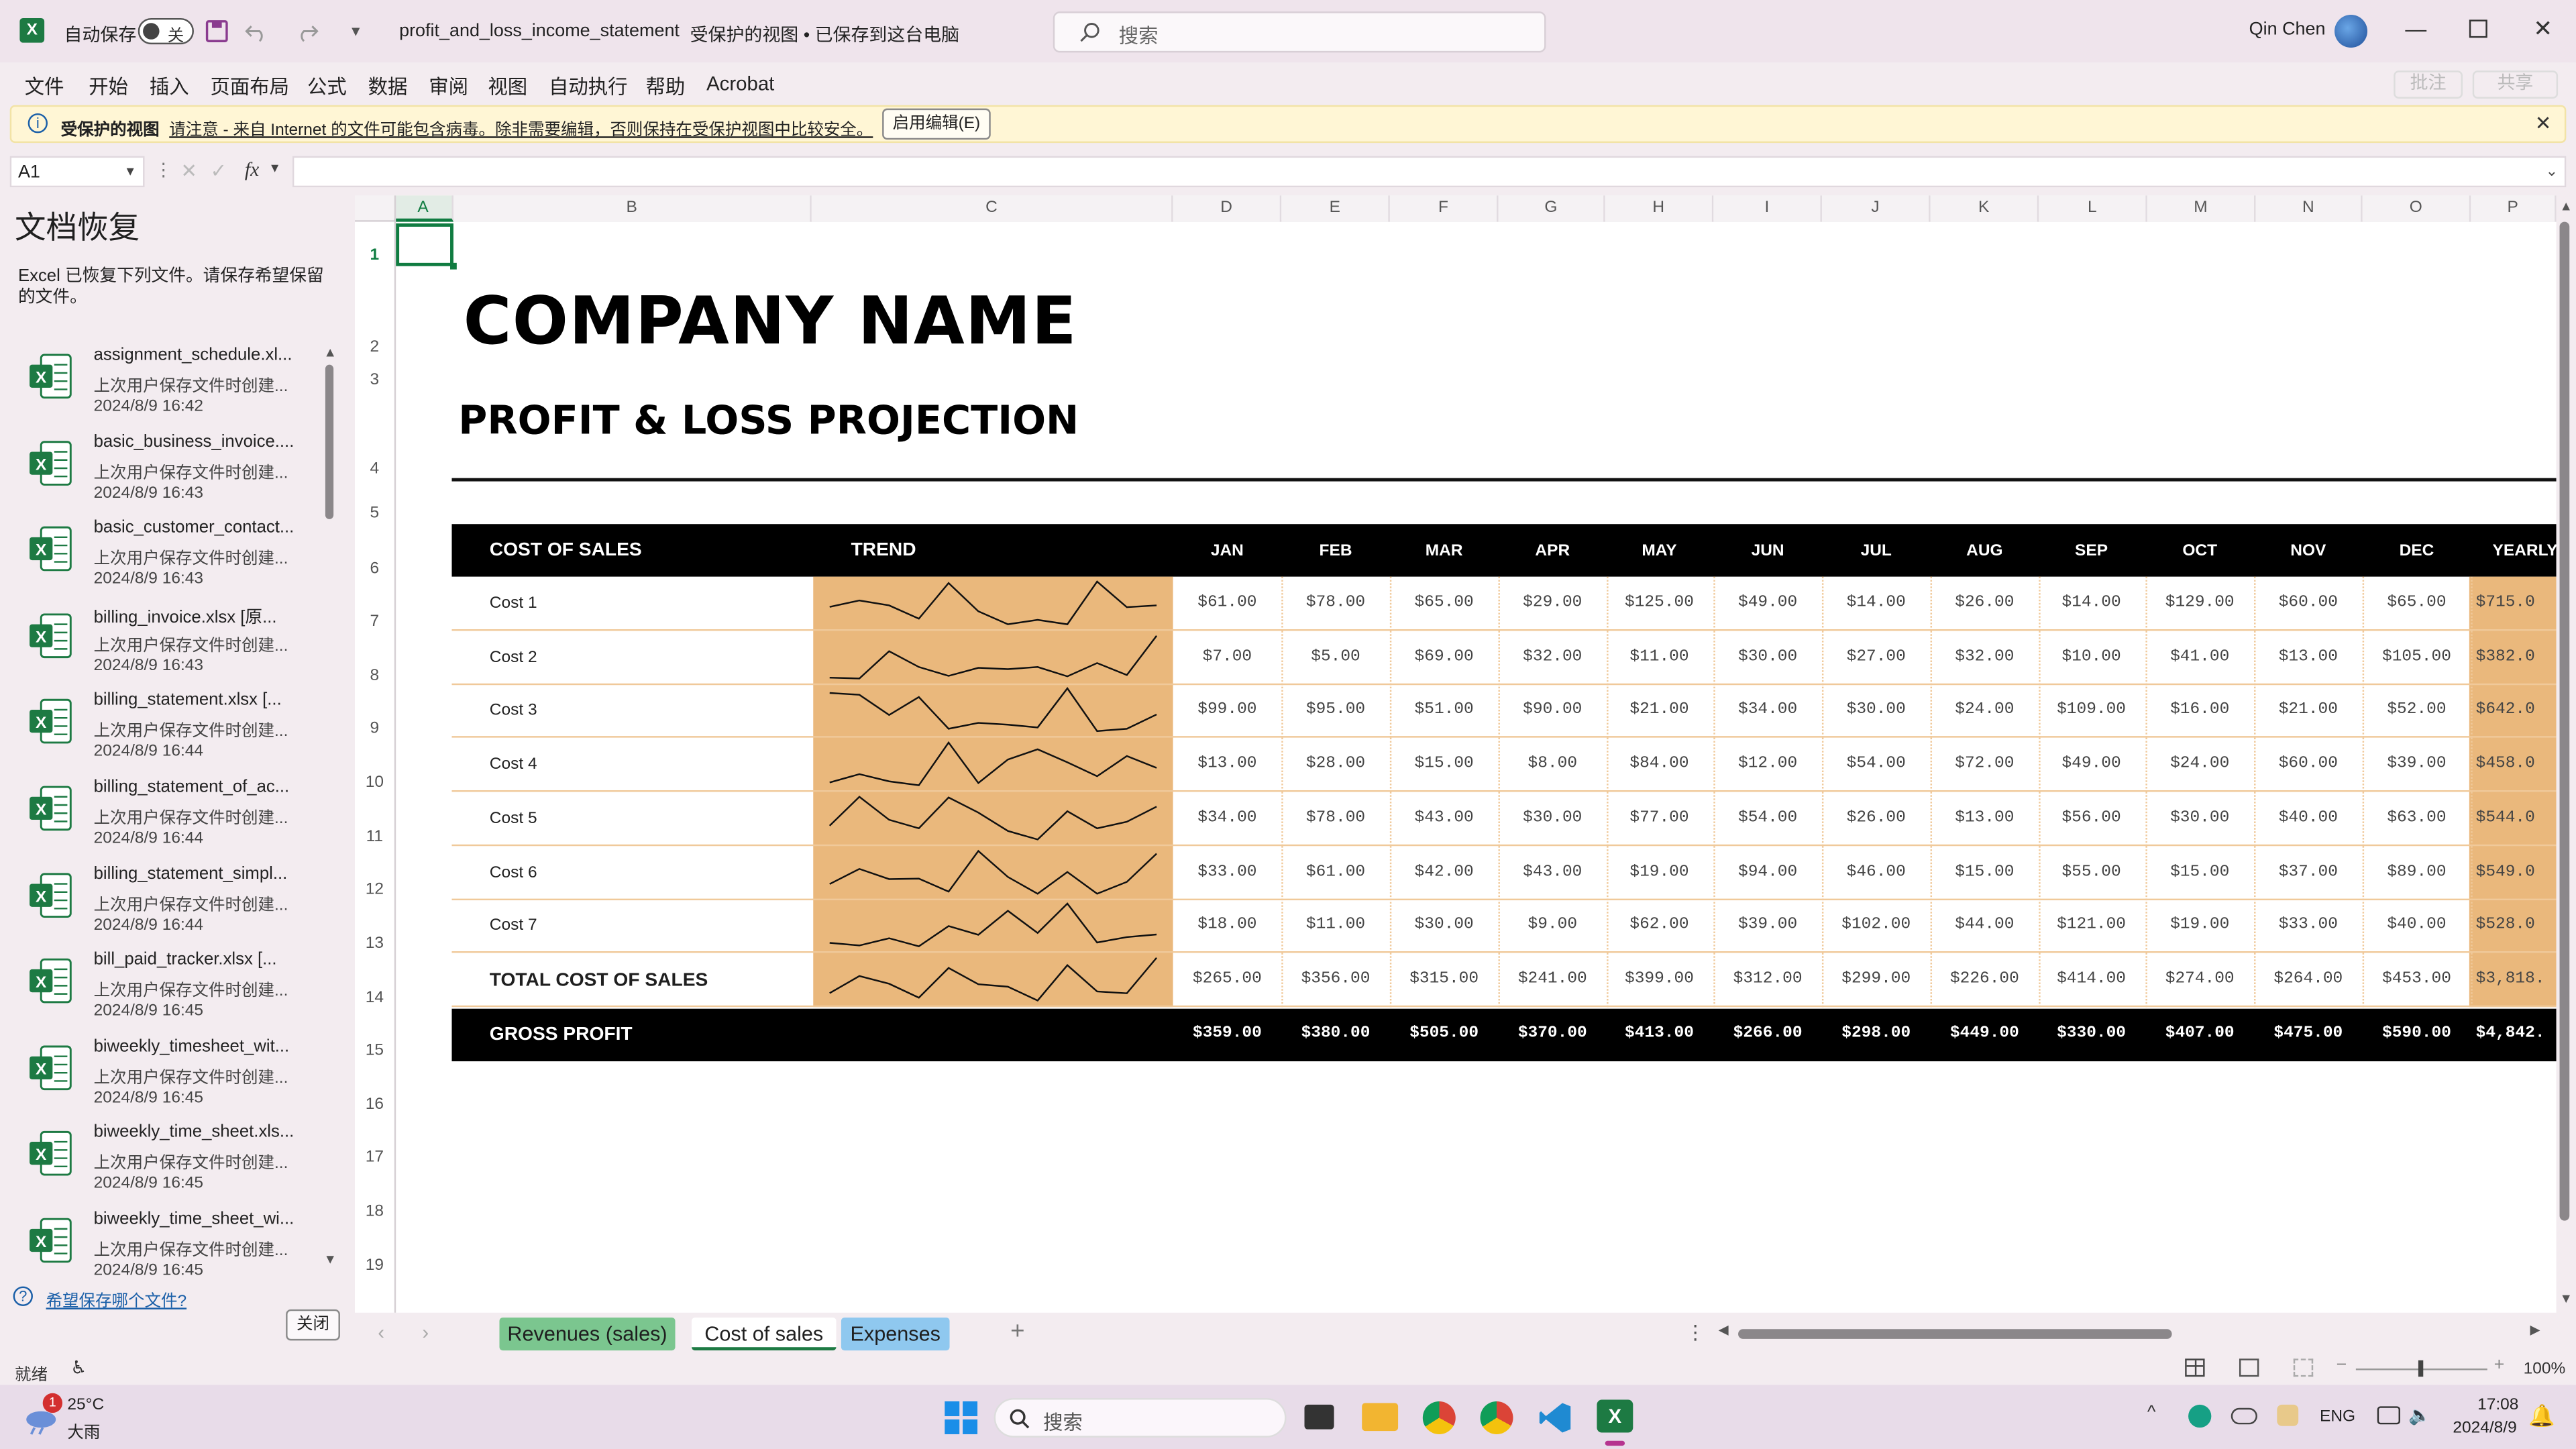 The height and width of the screenshot is (1449, 2576). Describe the element at coordinates (329, 1259) in the screenshot. I see `scroll-down-icon: ▼` at that location.